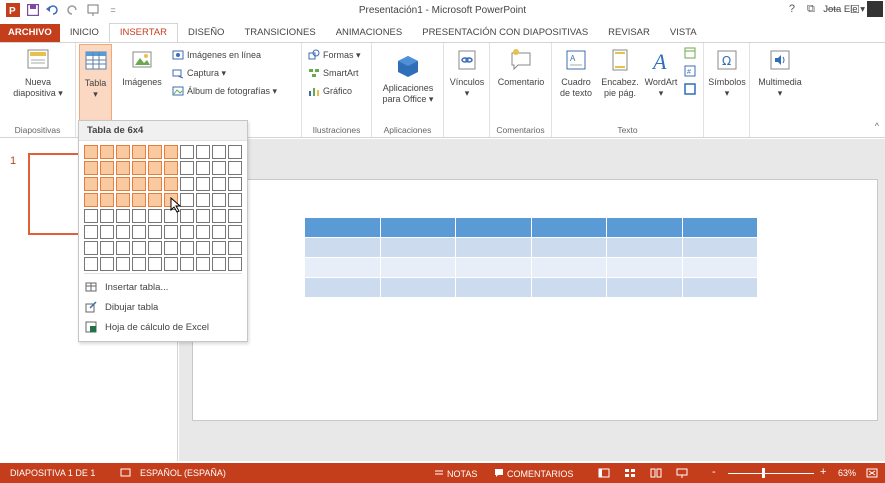  I want to click on draw-table-item: Dibujar tabla, so click(163, 307).